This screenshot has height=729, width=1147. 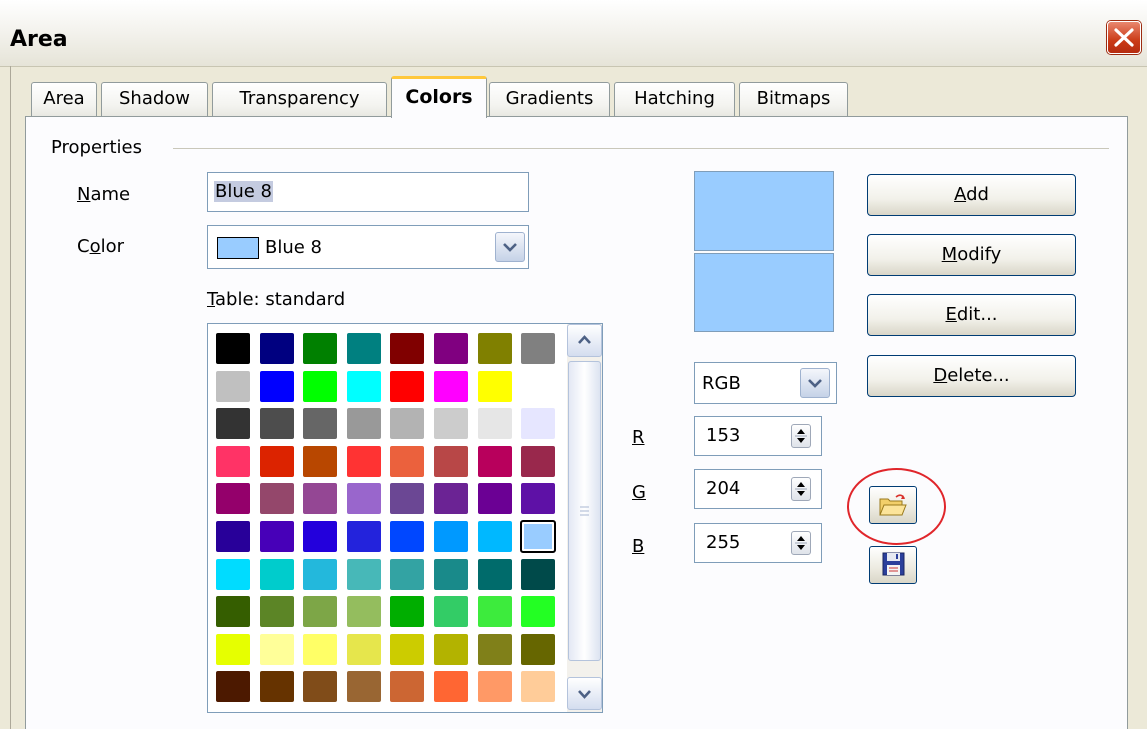 I want to click on color-dropdown: Blue 8, so click(x=368, y=247).